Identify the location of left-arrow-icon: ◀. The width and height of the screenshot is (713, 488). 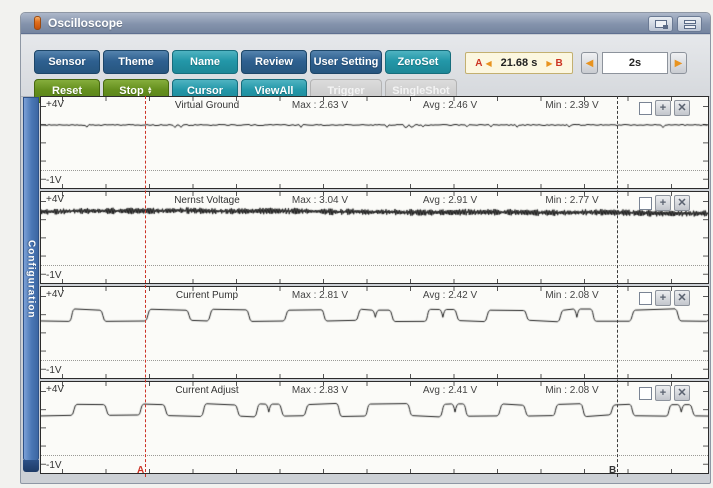
(589, 63).